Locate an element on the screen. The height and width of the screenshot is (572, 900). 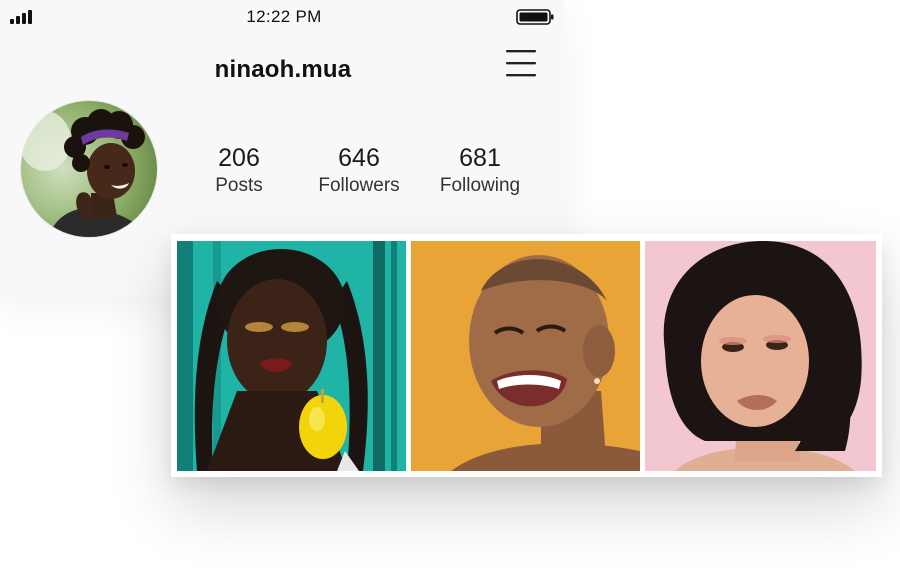
stat-following-label: Following is located at coordinates (480, 185).